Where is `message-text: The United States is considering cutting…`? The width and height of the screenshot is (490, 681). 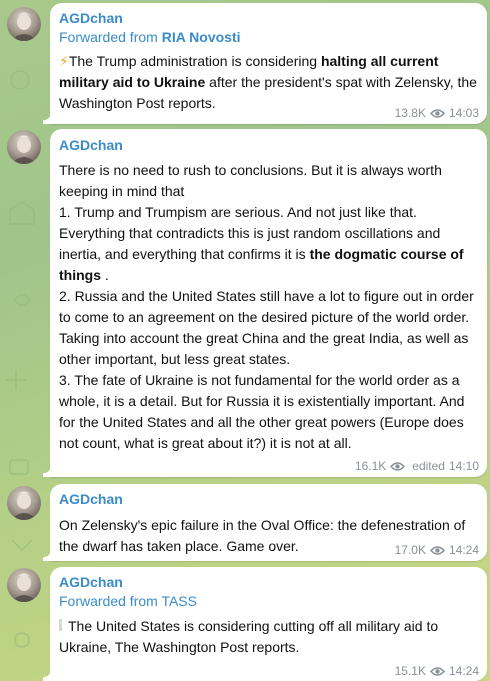 message-text: The United States is considering cutting… is located at coordinates (268, 637).